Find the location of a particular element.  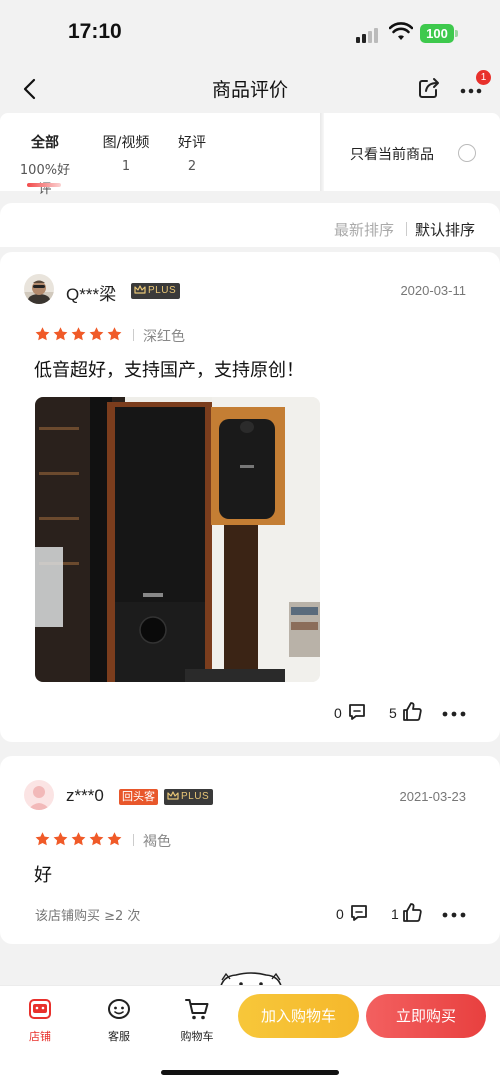

return-customer-badge: 回头客 is located at coordinates (138, 797).